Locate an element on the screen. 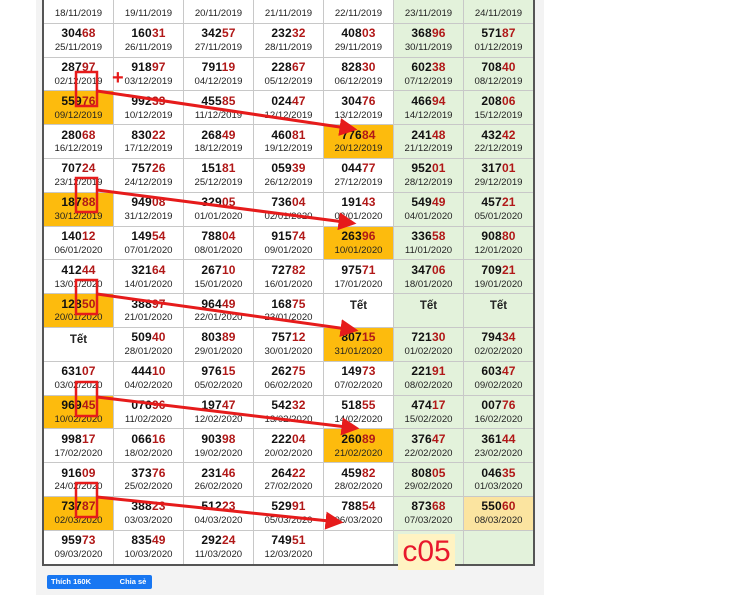 This screenshot has width=731, height=595. annotation-label: c05 is located at coordinates (426, 552).